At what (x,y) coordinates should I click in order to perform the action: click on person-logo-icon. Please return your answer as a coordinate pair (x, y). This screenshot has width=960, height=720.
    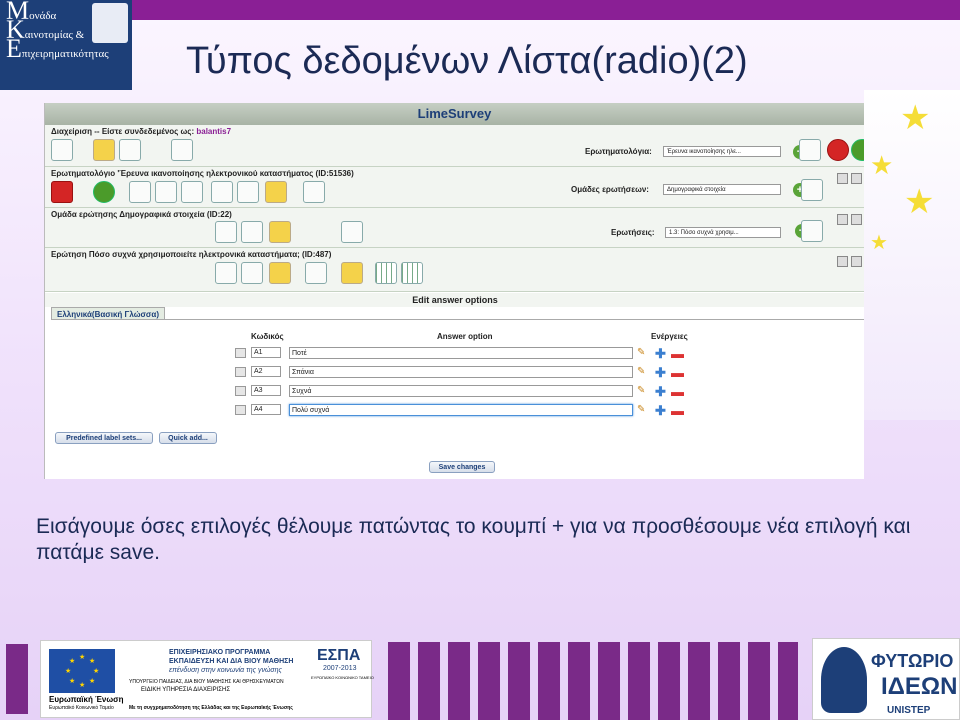
    Looking at the image, I should click on (844, 680).